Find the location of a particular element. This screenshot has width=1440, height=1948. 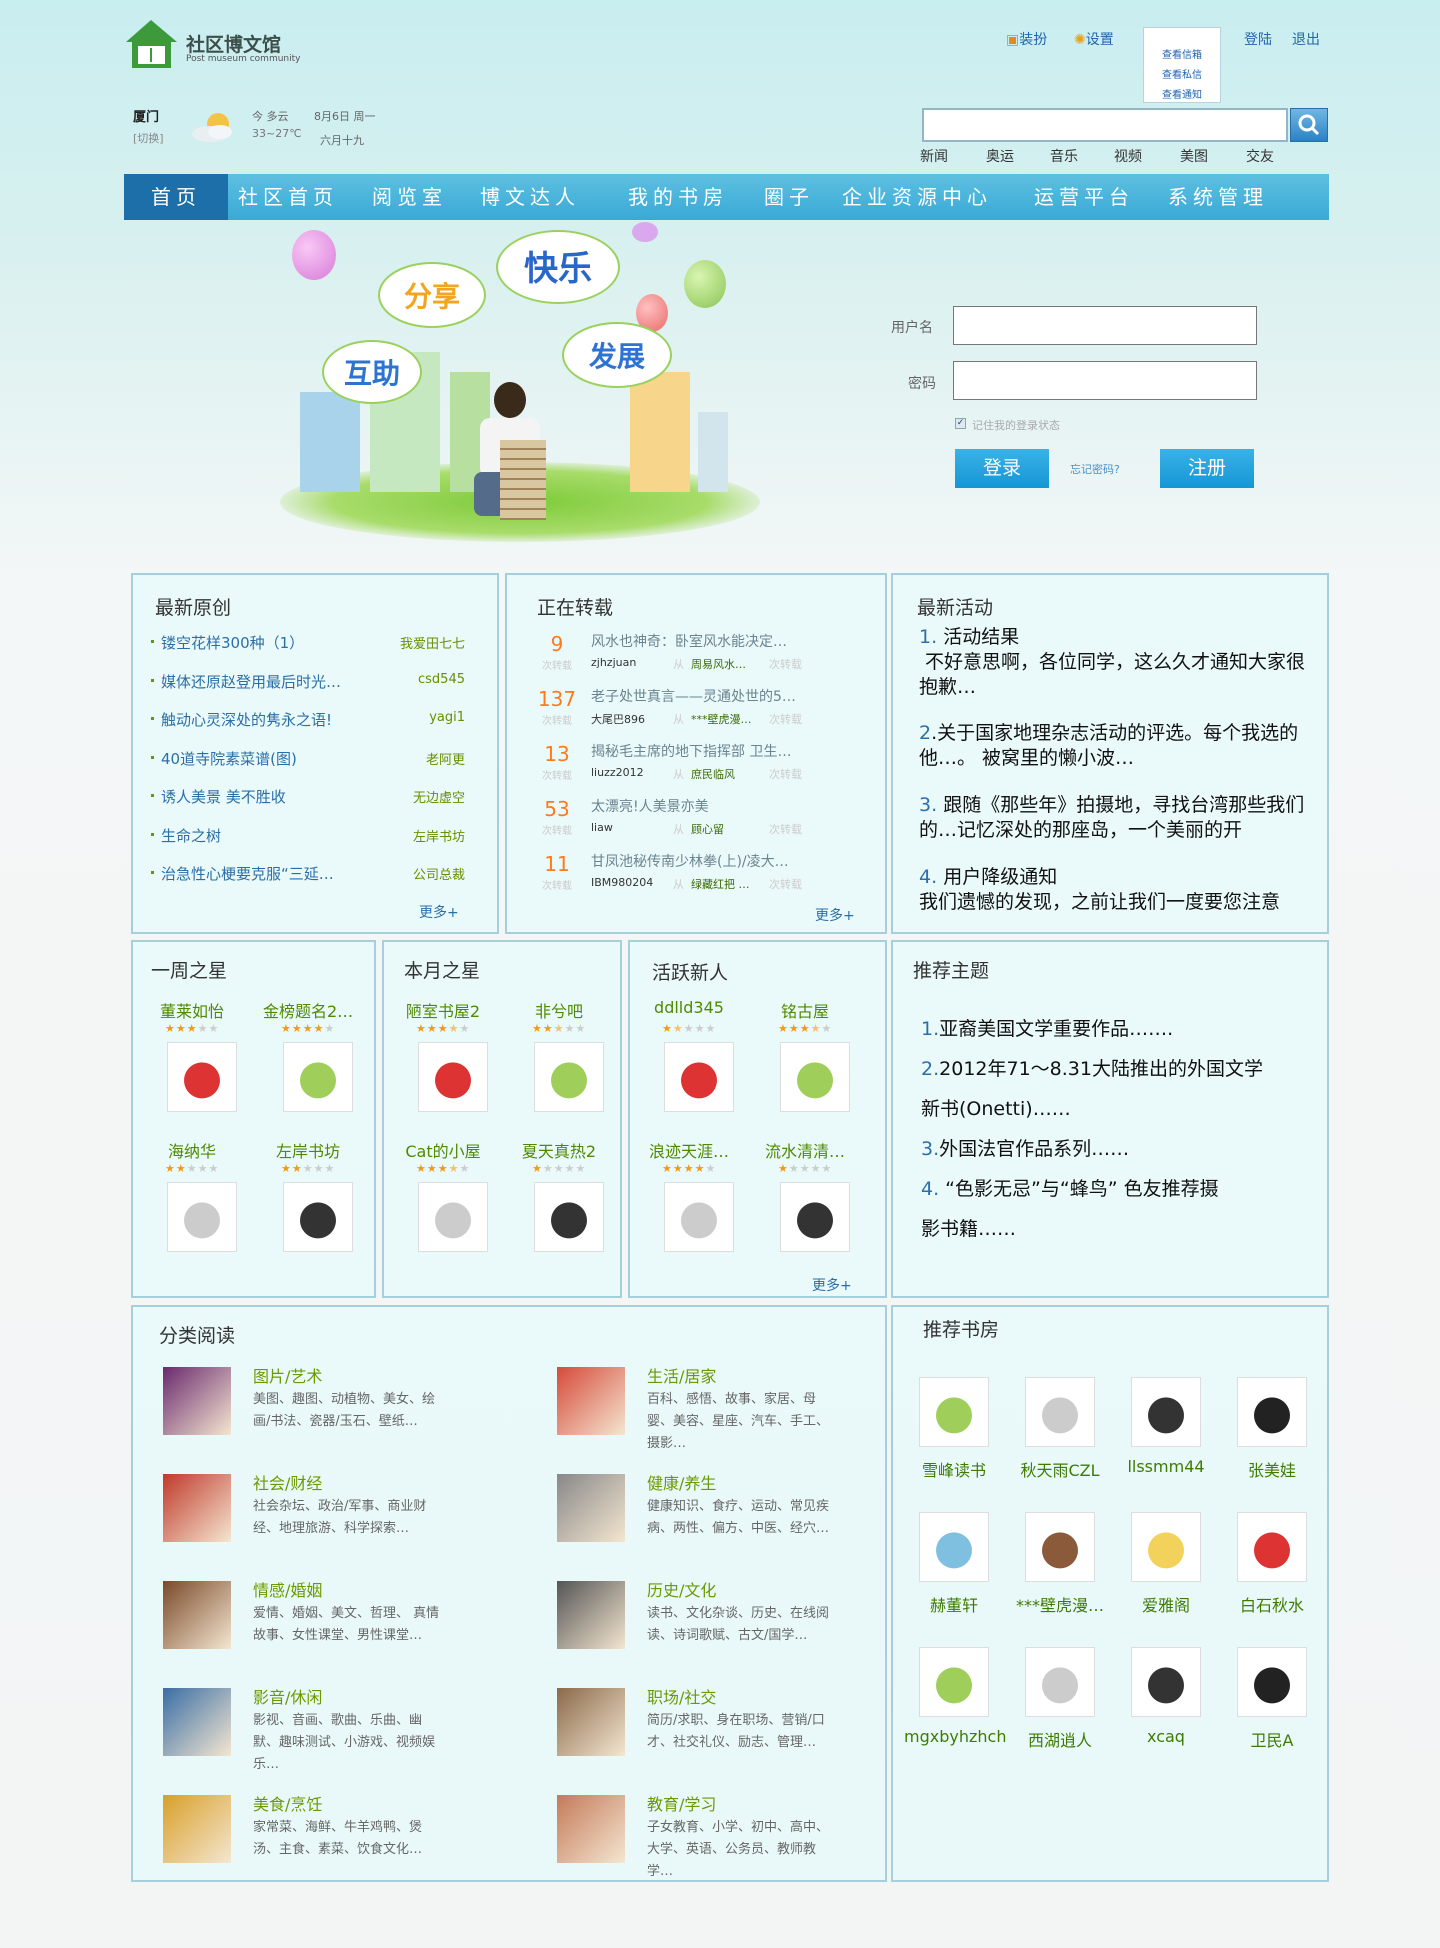

category-title-link: 健康/养生 is located at coordinates (681, 1482).